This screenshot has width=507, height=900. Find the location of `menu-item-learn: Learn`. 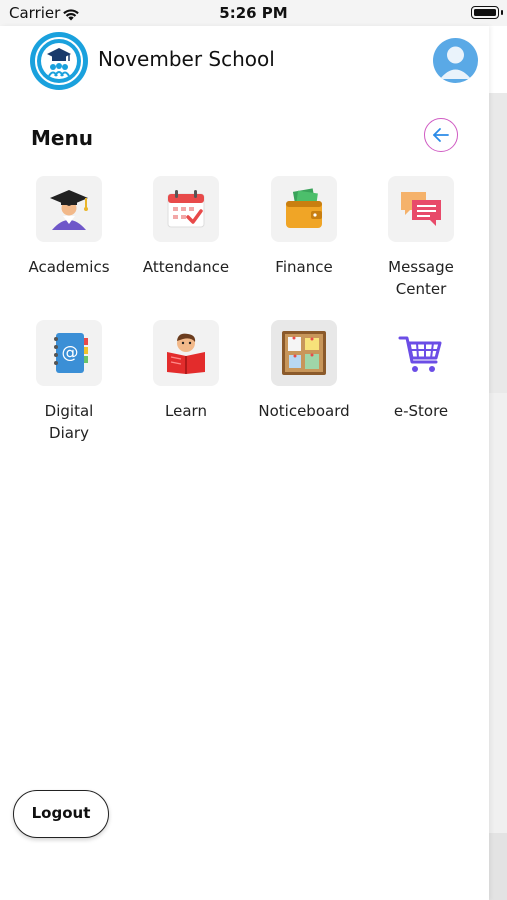

menu-item-learn: Learn is located at coordinates (186, 371).